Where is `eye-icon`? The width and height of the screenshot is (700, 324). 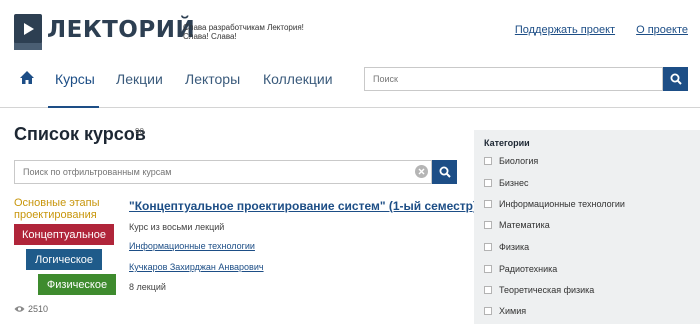
eye-icon is located at coordinates (19, 309).